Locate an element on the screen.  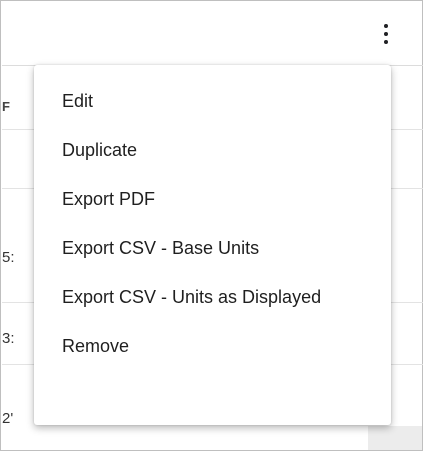
table-cell-fragment: 2' is located at coordinates (8, 418).